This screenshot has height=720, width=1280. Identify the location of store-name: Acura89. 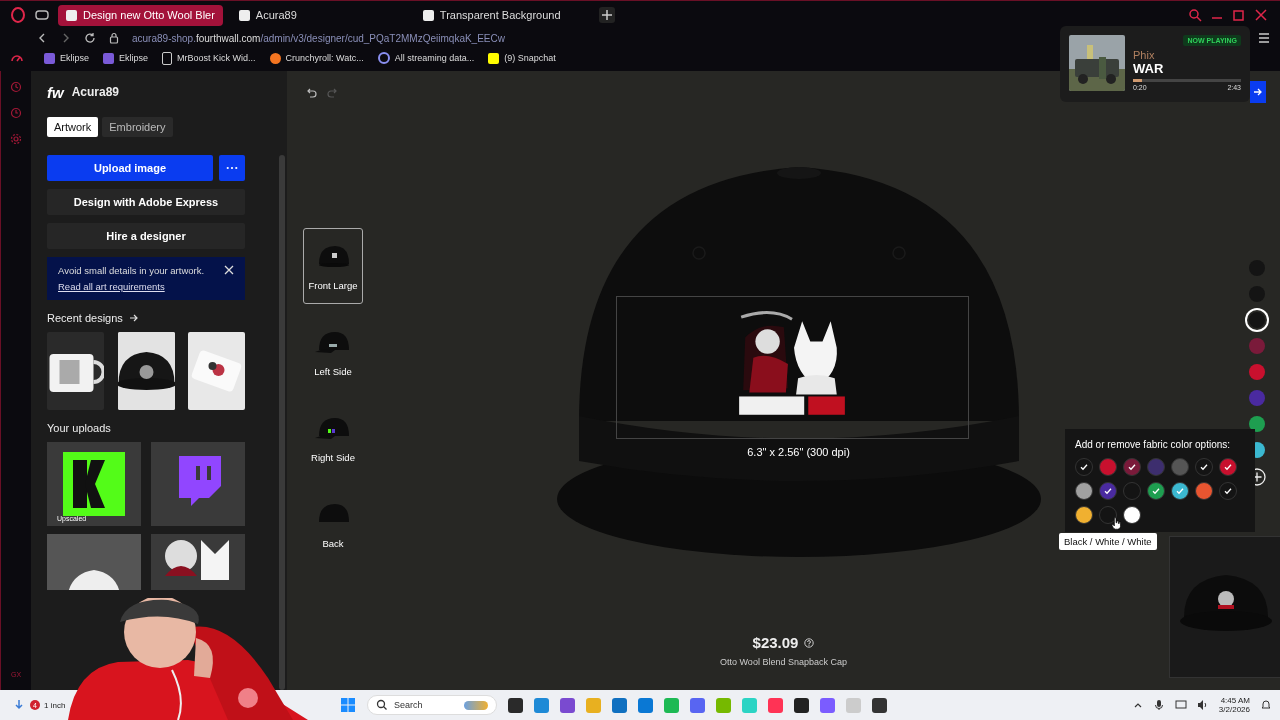
(95, 92).